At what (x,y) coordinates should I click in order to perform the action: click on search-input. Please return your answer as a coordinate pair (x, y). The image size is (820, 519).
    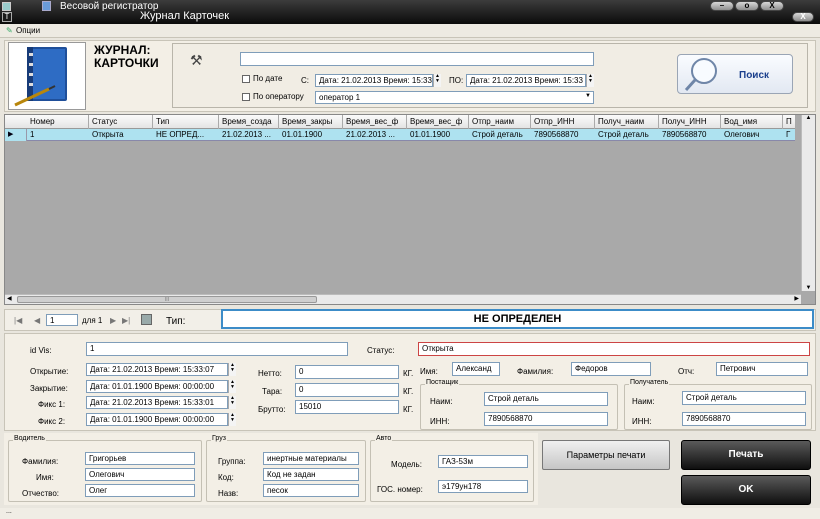
    Looking at the image, I should click on (417, 59).